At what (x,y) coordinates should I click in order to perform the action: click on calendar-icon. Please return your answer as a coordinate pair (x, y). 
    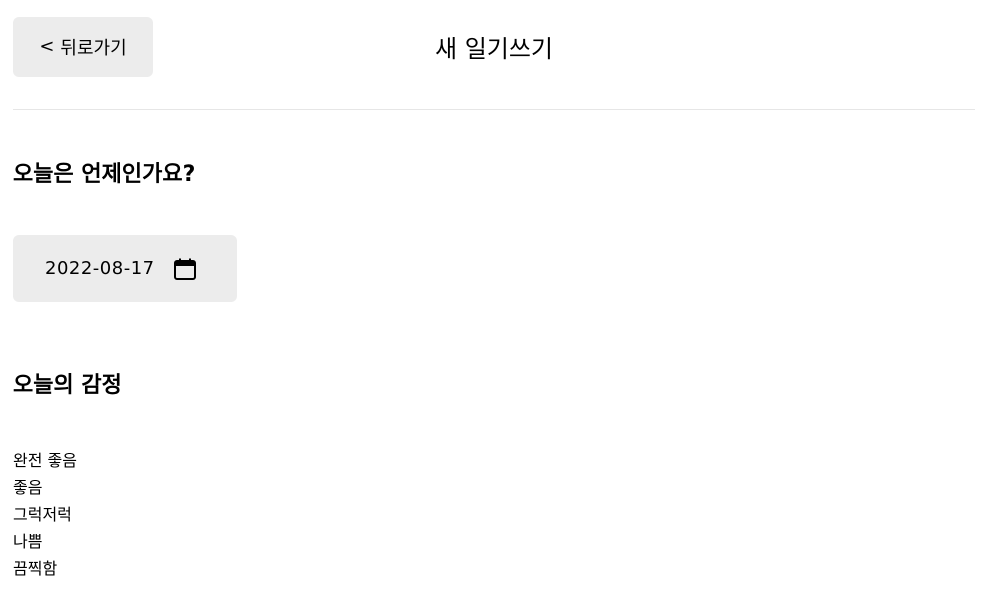
    Looking at the image, I should click on (185, 269).